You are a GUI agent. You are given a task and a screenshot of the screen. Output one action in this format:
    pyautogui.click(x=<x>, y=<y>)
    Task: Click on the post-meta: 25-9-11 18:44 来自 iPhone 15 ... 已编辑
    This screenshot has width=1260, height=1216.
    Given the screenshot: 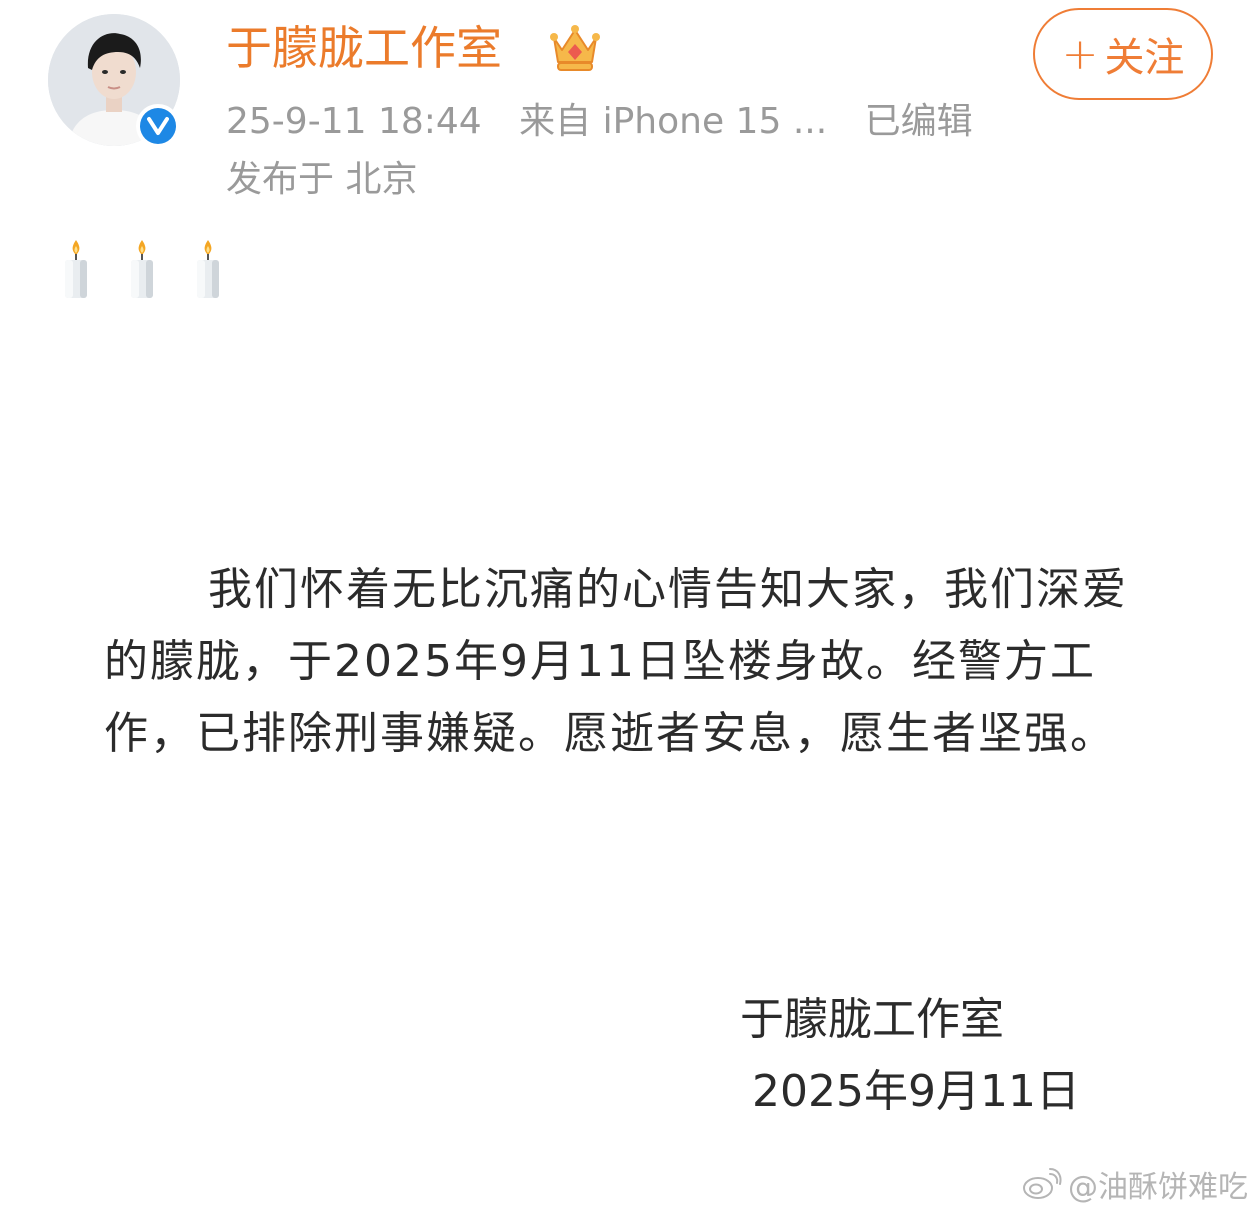 What is the action you would take?
    pyautogui.click(x=612, y=122)
    